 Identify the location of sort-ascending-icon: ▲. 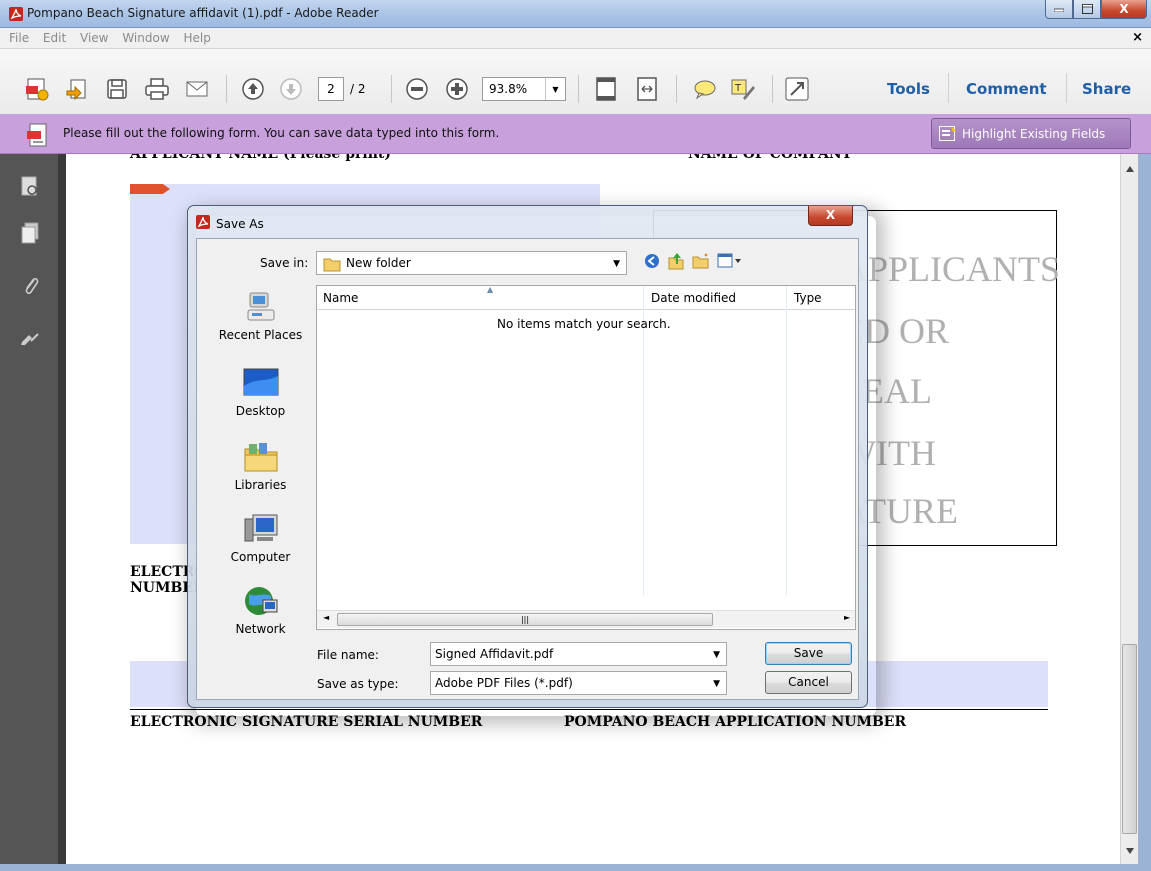
(490, 289).